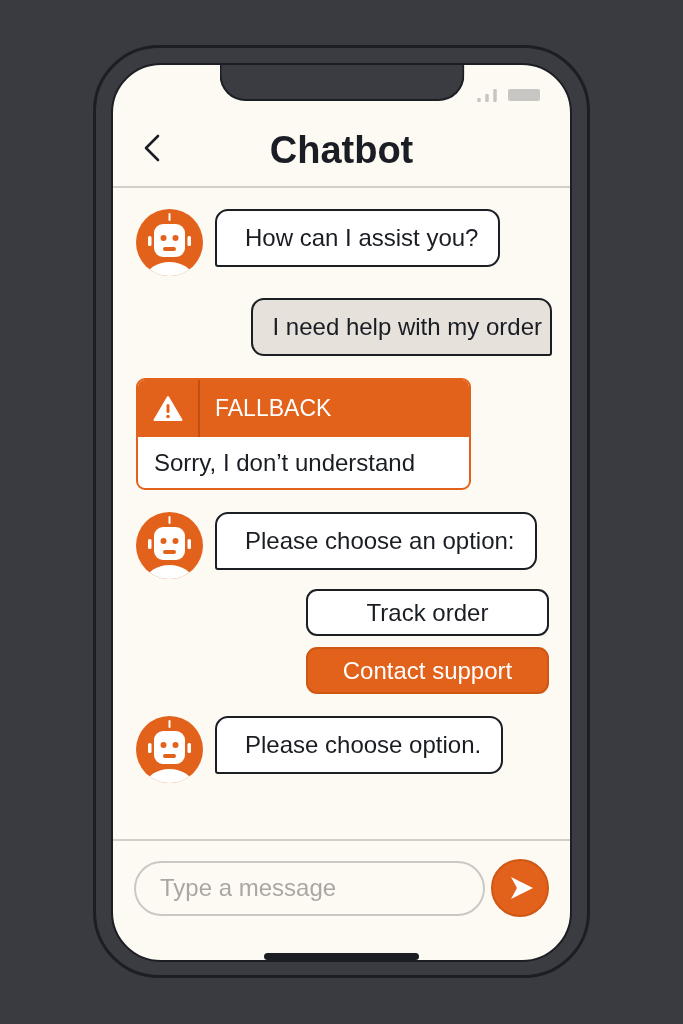 The height and width of the screenshot is (1024, 683). What do you see at coordinates (152, 148) in the screenshot?
I see `back-icon` at bounding box center [152, 148].